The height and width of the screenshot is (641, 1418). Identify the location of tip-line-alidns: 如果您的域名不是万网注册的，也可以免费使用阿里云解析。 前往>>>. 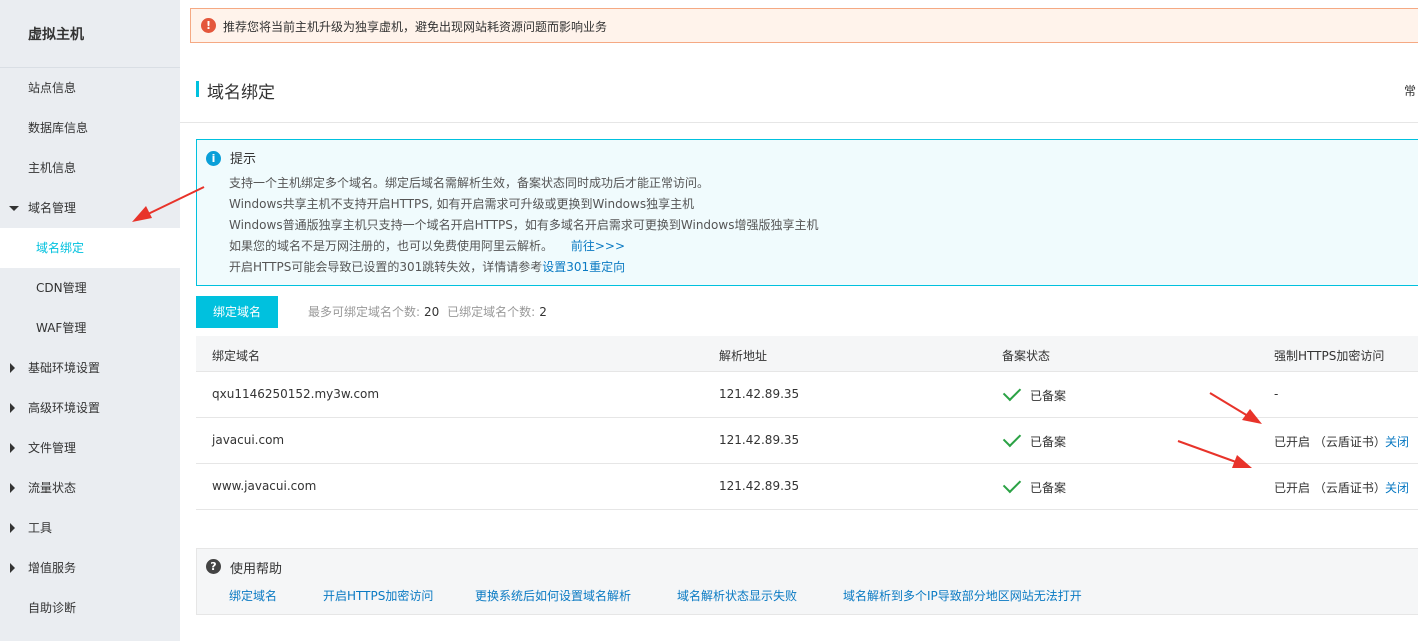
(427, 245).